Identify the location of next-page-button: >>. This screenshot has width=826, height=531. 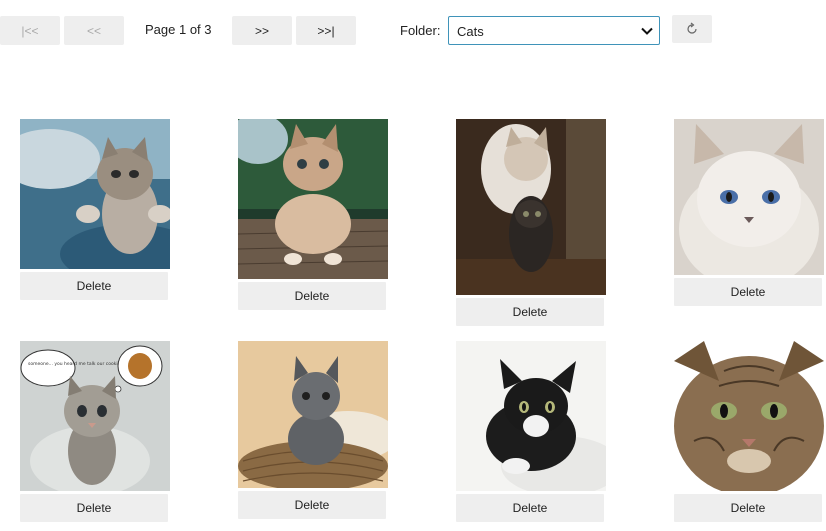
(262, 30).